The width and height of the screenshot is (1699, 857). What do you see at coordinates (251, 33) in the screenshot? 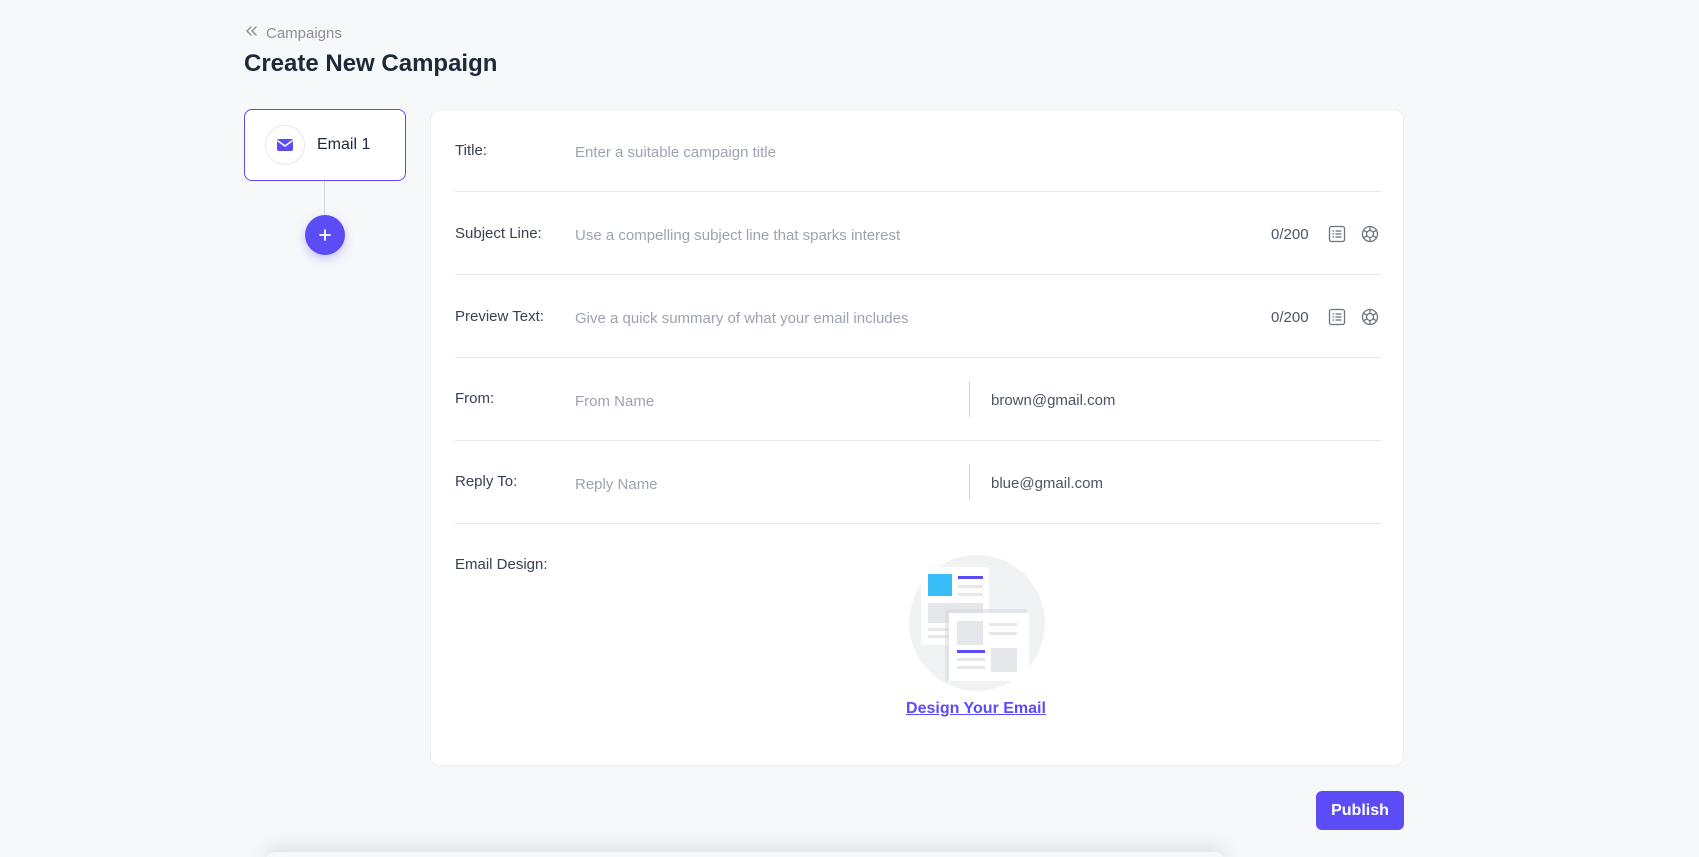
I see `double-chevron-left-icon` at bounding box center [251, 33].